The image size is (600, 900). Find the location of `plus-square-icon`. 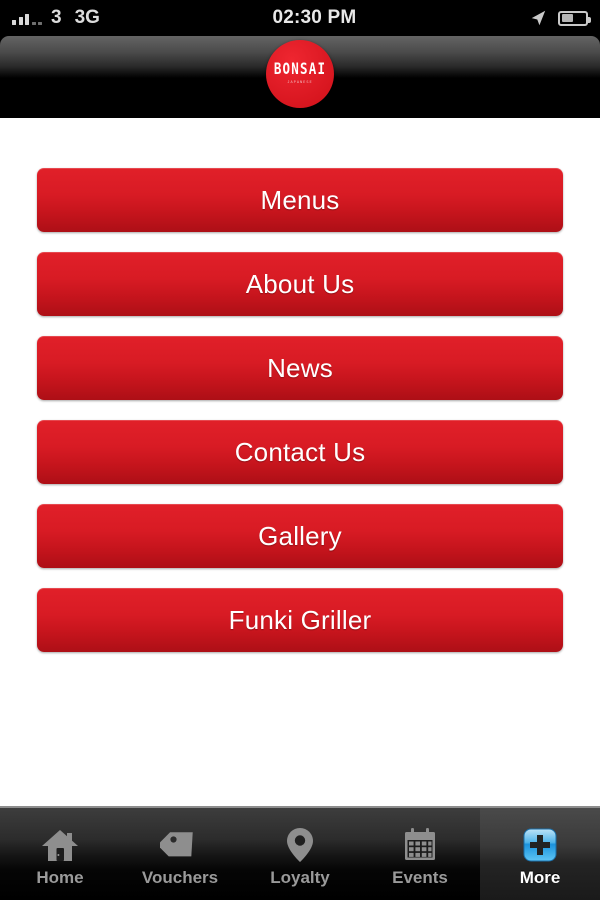

plus-square-icon is located at coordinates (540, 845).